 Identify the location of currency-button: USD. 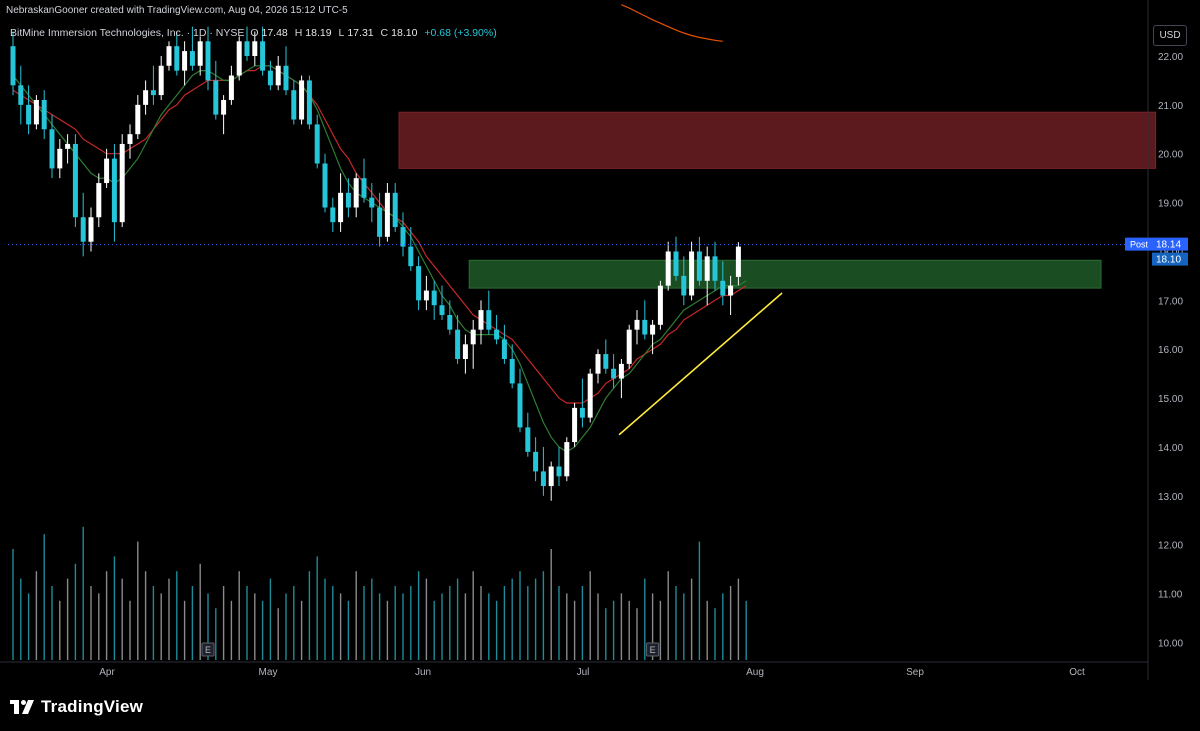
(1170, 35).